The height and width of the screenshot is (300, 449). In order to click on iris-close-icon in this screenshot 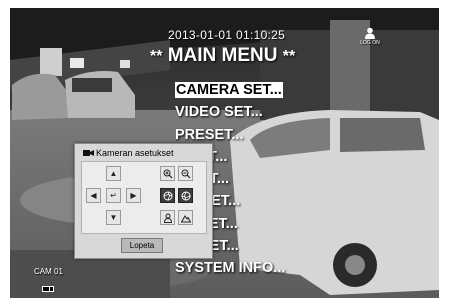, I will do `click(185, 195)`.